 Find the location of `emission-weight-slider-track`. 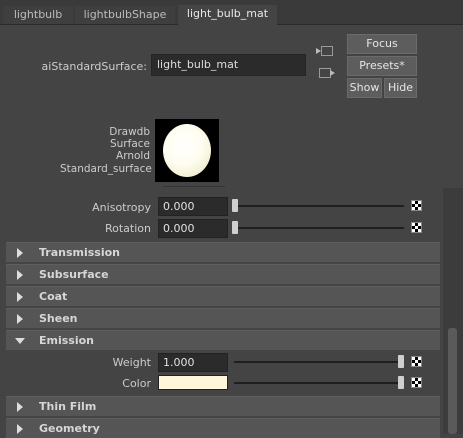

emission-weight-slider-track is located at coordinates (319, 362).